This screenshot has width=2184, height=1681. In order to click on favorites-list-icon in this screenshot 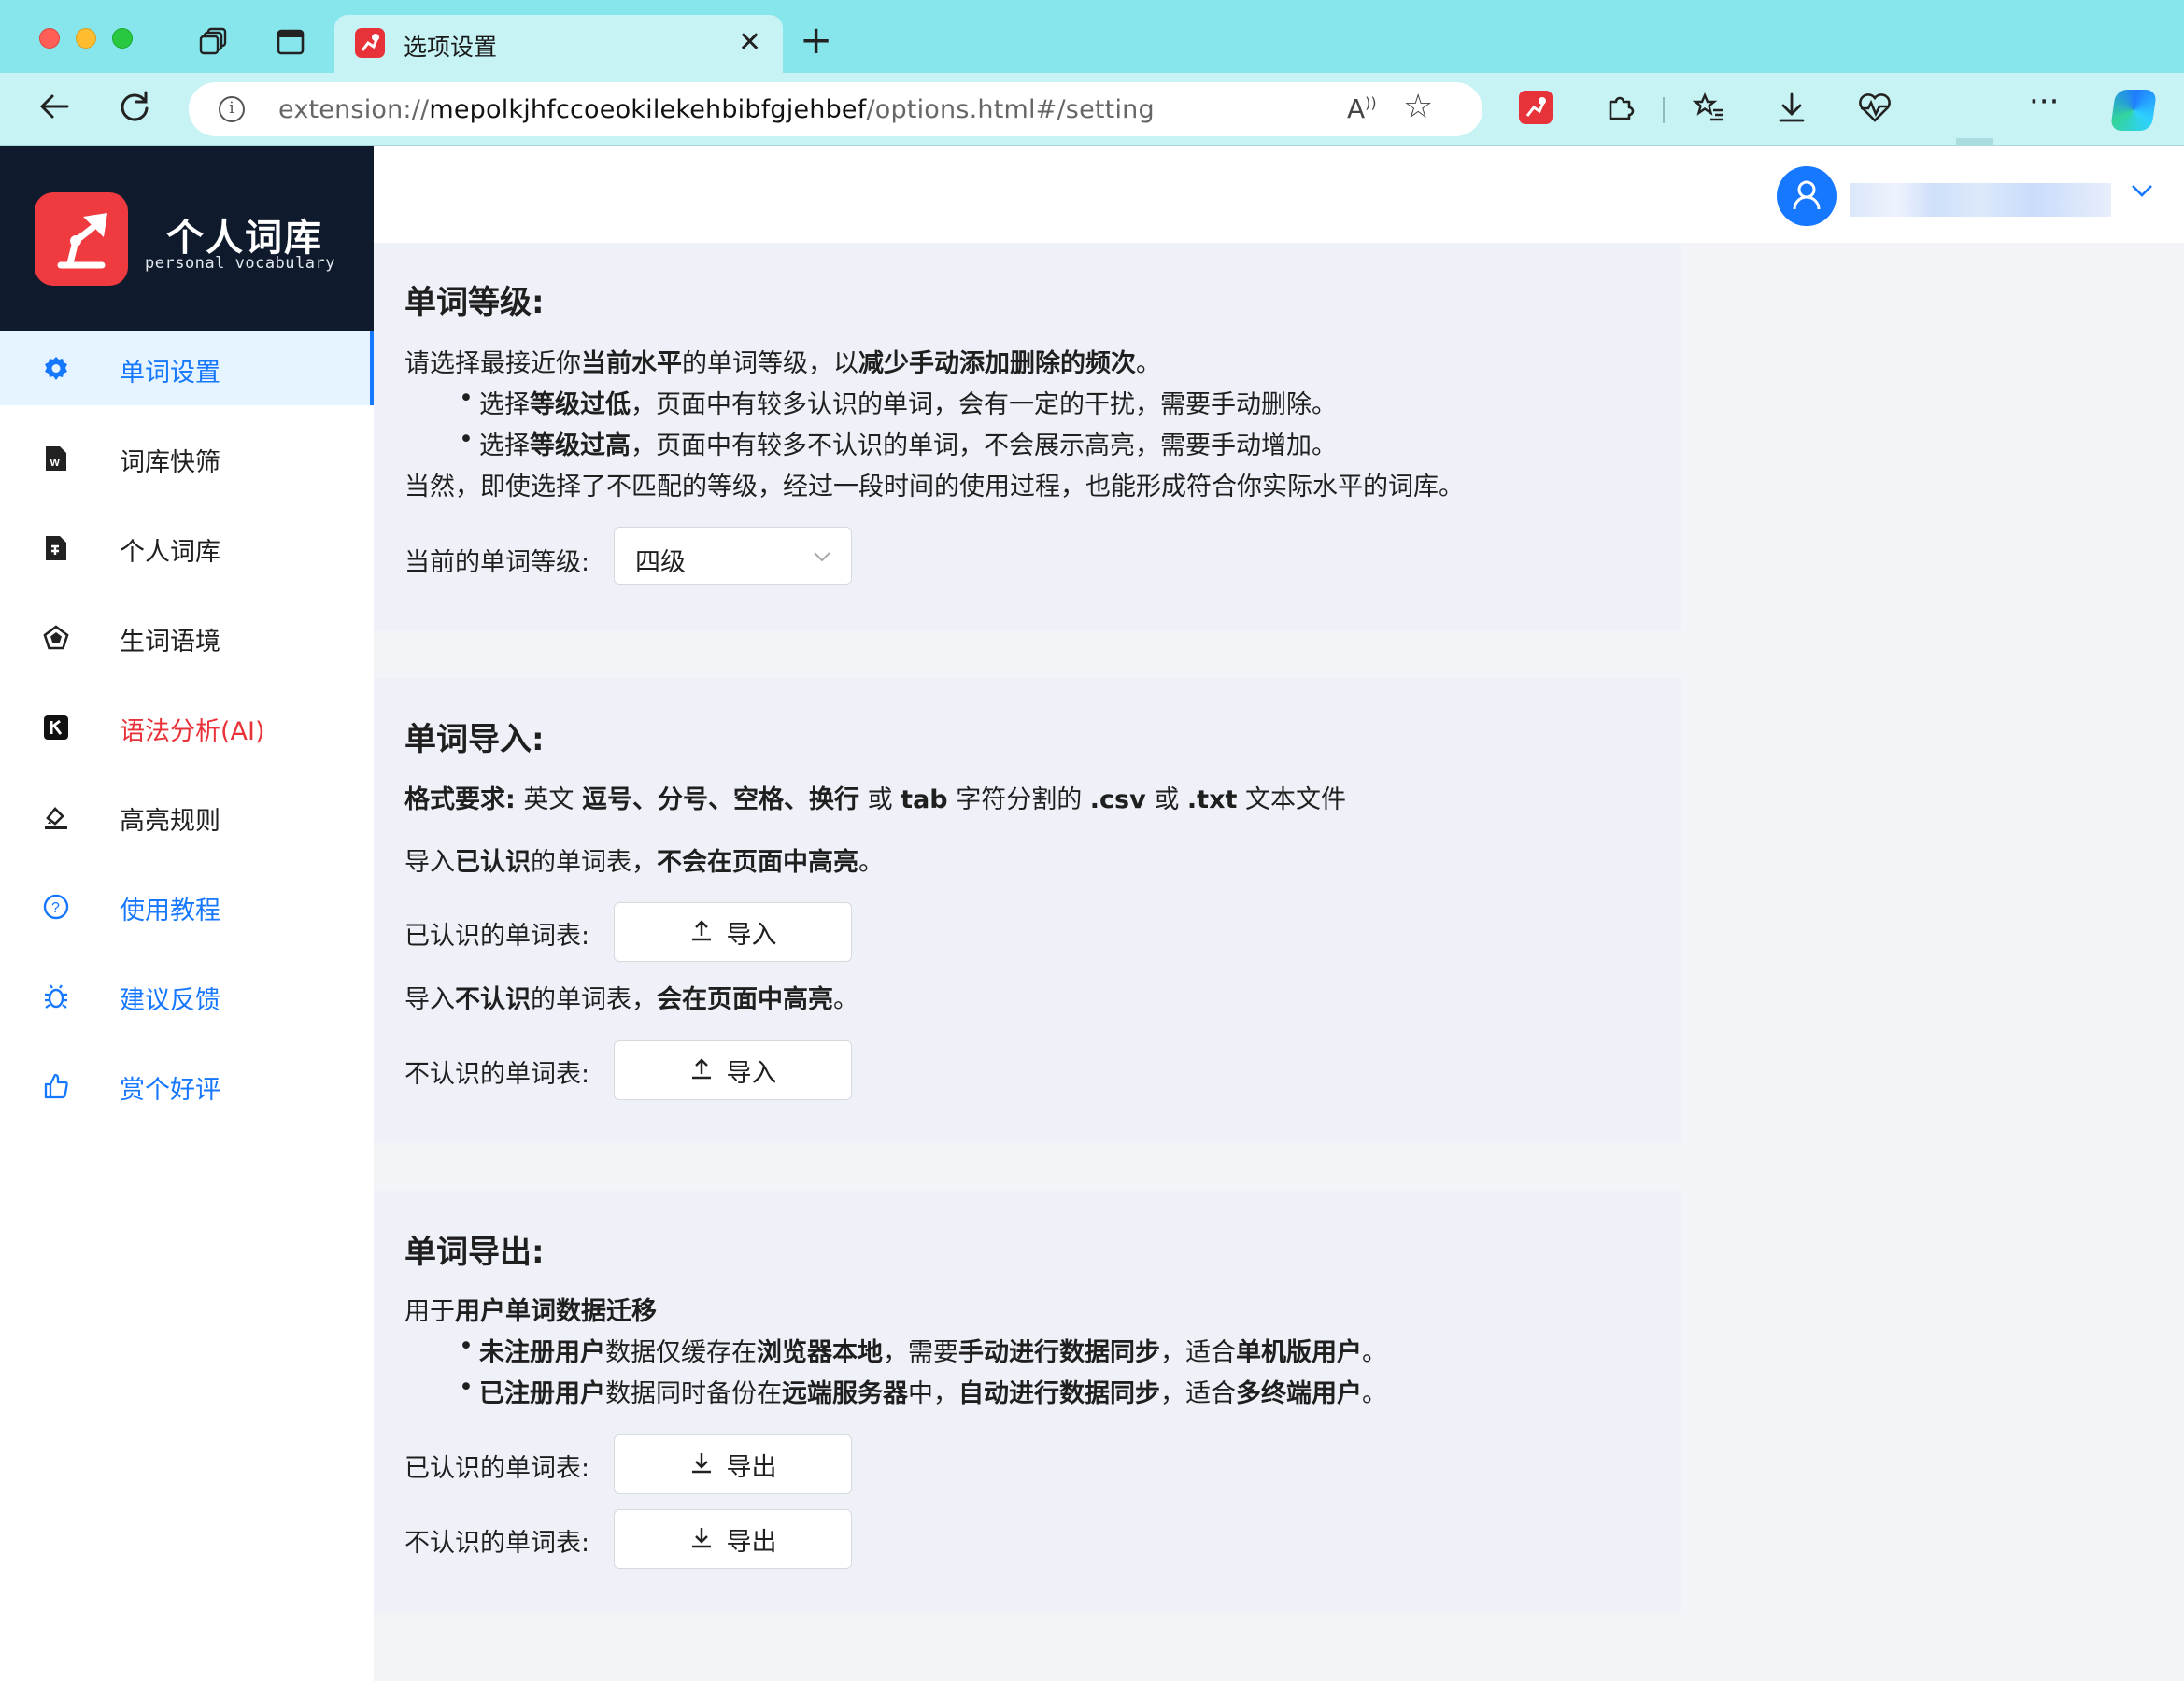, I will do `click(1709, 107)`.